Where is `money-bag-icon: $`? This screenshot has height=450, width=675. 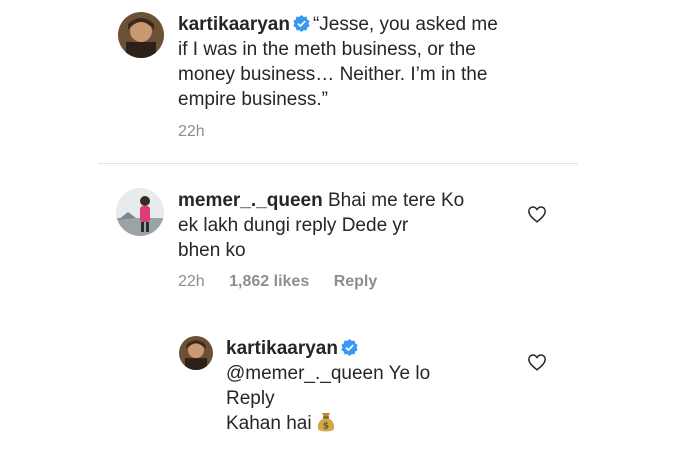
money-bag-icon: $ is located at coordinates (326, 422).